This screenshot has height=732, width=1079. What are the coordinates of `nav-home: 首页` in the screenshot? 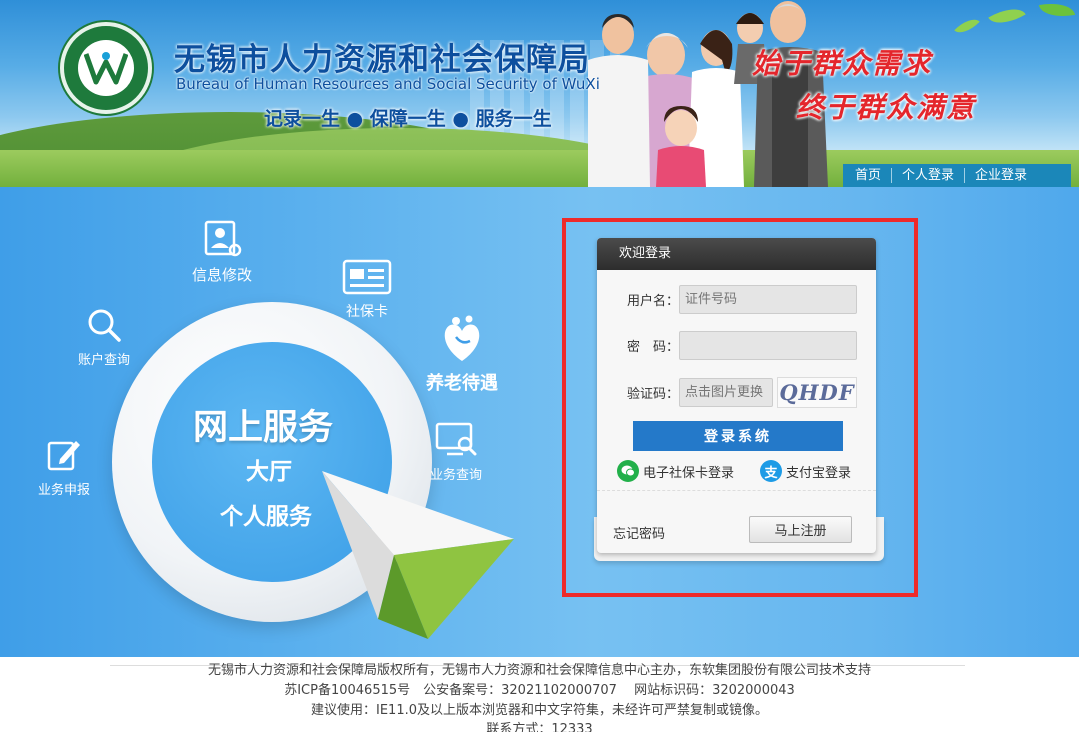 It's located at (867, 175).